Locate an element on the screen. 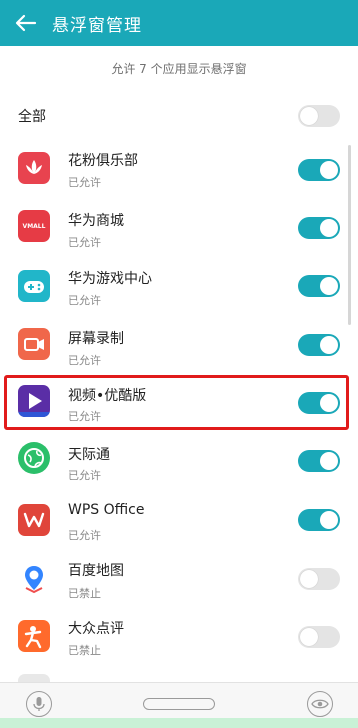 Image resolution: width=358 pixels, height=728 pixels. globe-icon is located at coordinates (34, 458).